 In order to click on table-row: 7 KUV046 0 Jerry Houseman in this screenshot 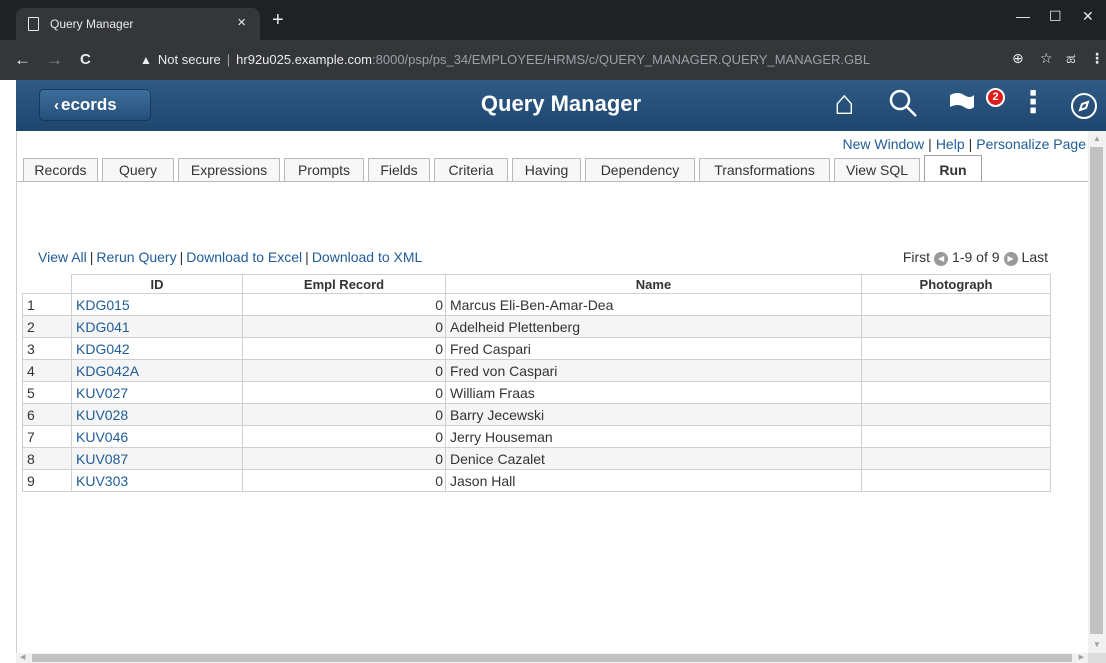, I will do `click(536, 436)`.